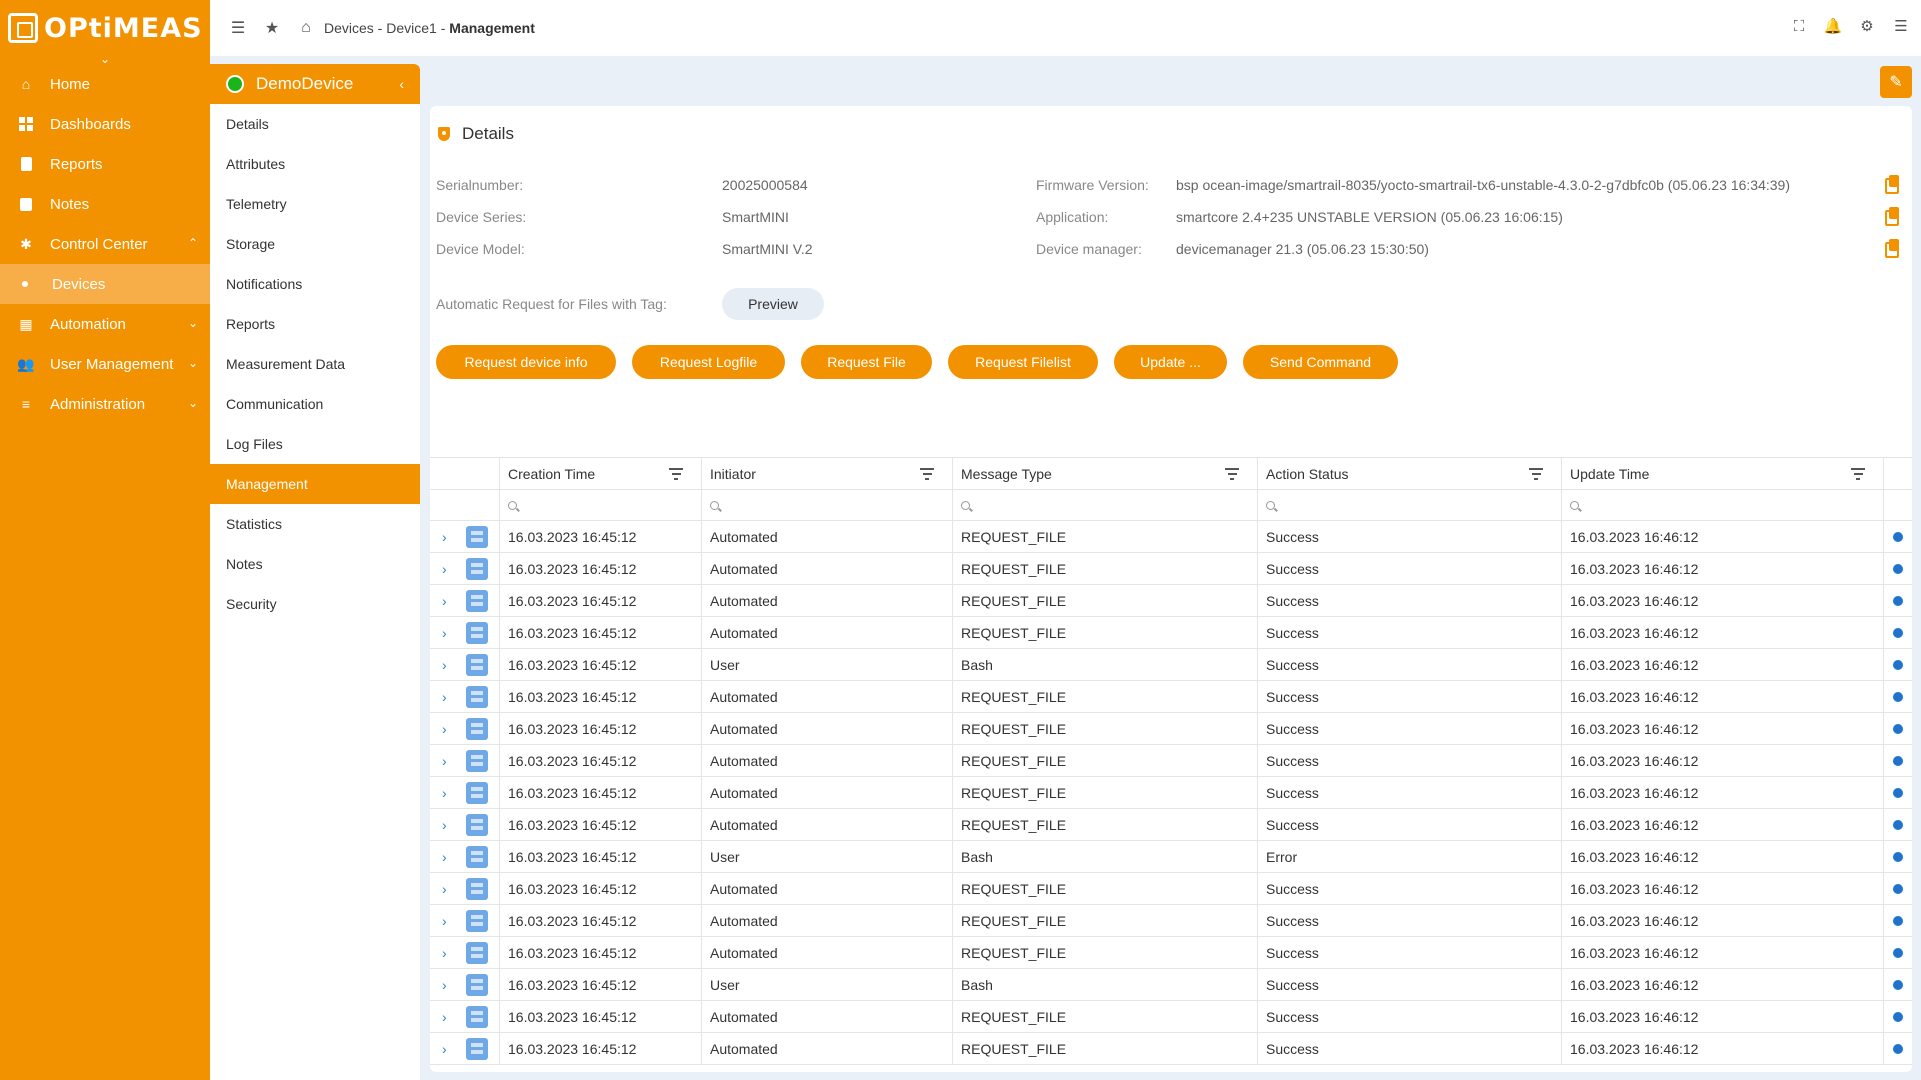 This screenshot has height=1080, width=1921. I want to click on filter-update-time, so click(1723, 505).